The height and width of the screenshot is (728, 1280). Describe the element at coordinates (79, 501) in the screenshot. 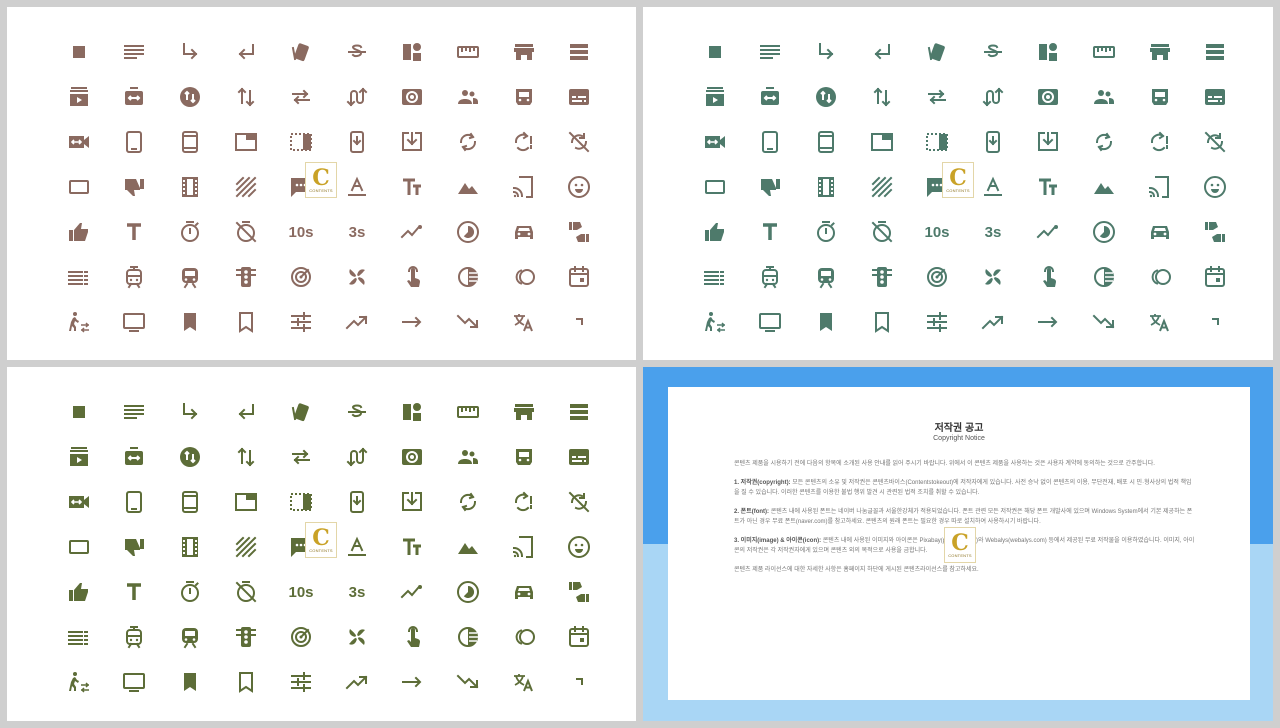

I see `switch-video-icon` at that location.